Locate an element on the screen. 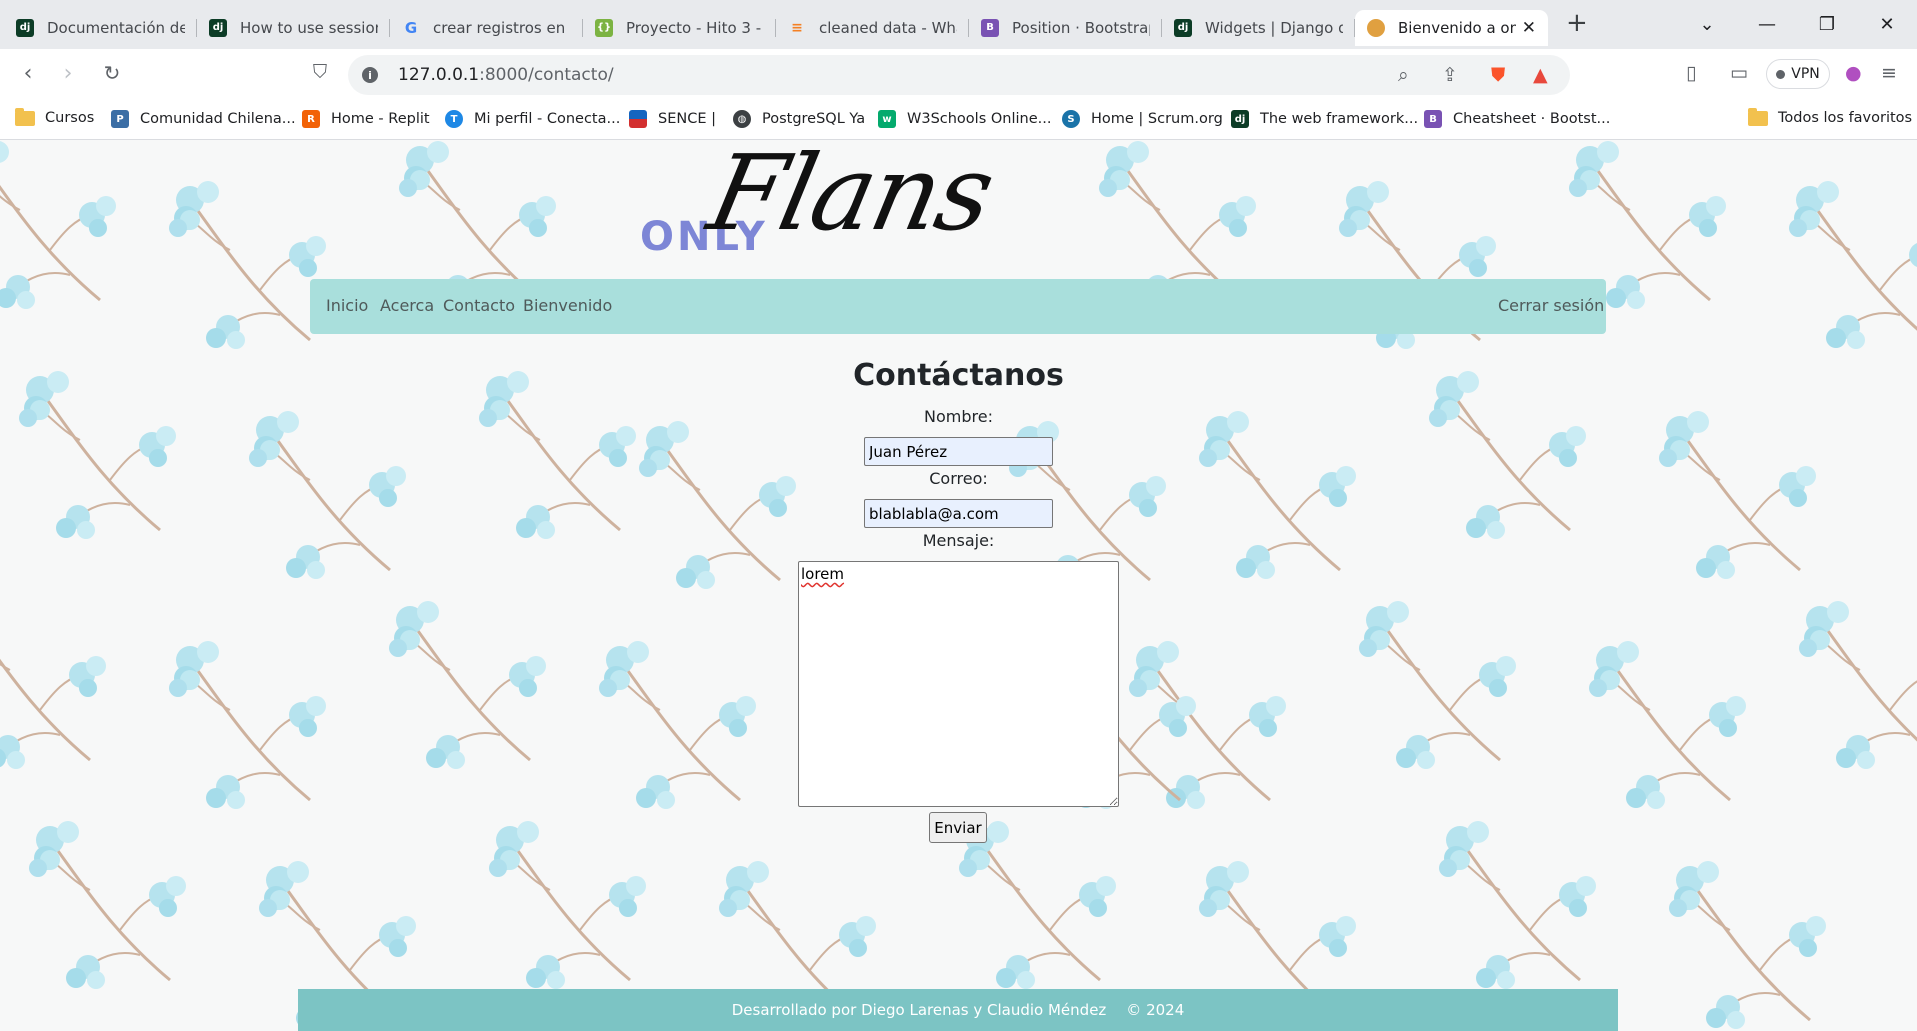 This screenshot has height=1031, width=1917. bookmark-label: Cursos is located at coordinates (70, 118).